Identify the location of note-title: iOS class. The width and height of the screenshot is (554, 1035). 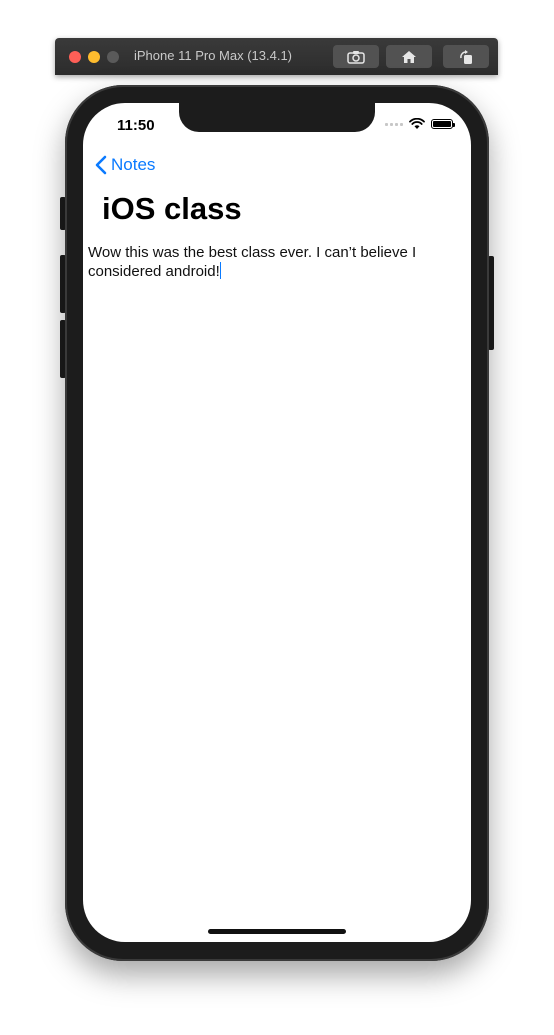
(172, 208).